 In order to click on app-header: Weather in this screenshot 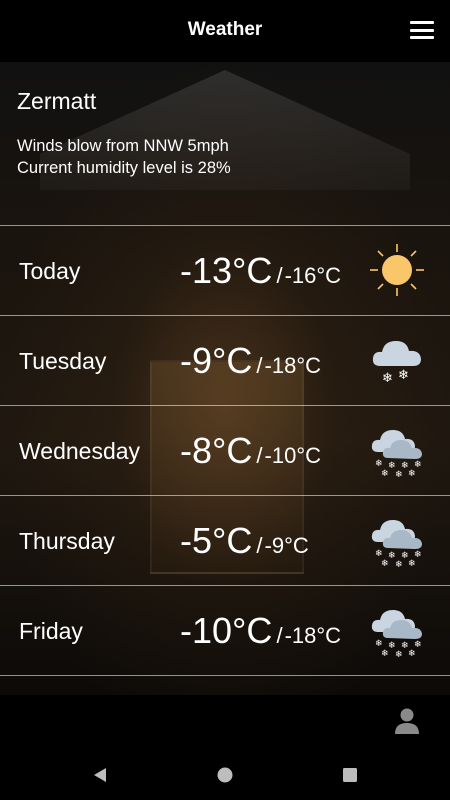, I will do `click(225, 31)`.